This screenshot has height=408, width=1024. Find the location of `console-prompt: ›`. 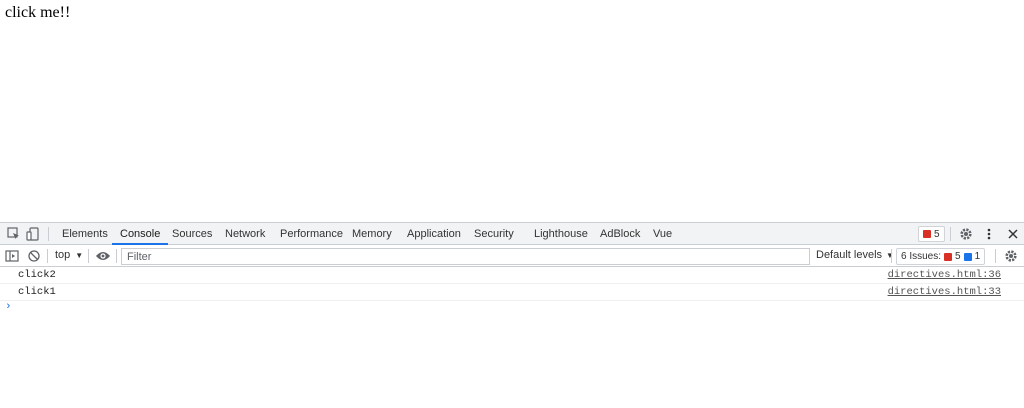

console-prompt: › is located at coordinates (512, 308).